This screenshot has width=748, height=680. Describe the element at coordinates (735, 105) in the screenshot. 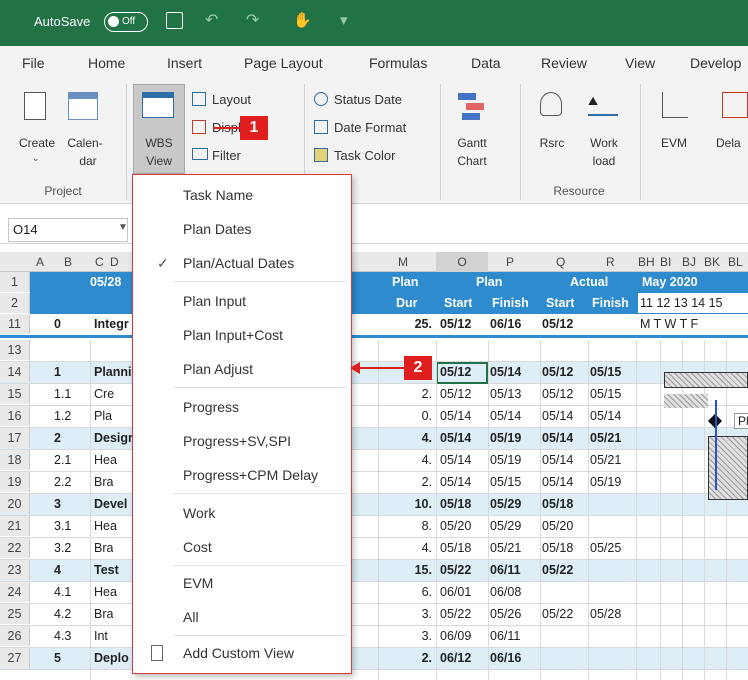

I see `delay-icon` at that location.